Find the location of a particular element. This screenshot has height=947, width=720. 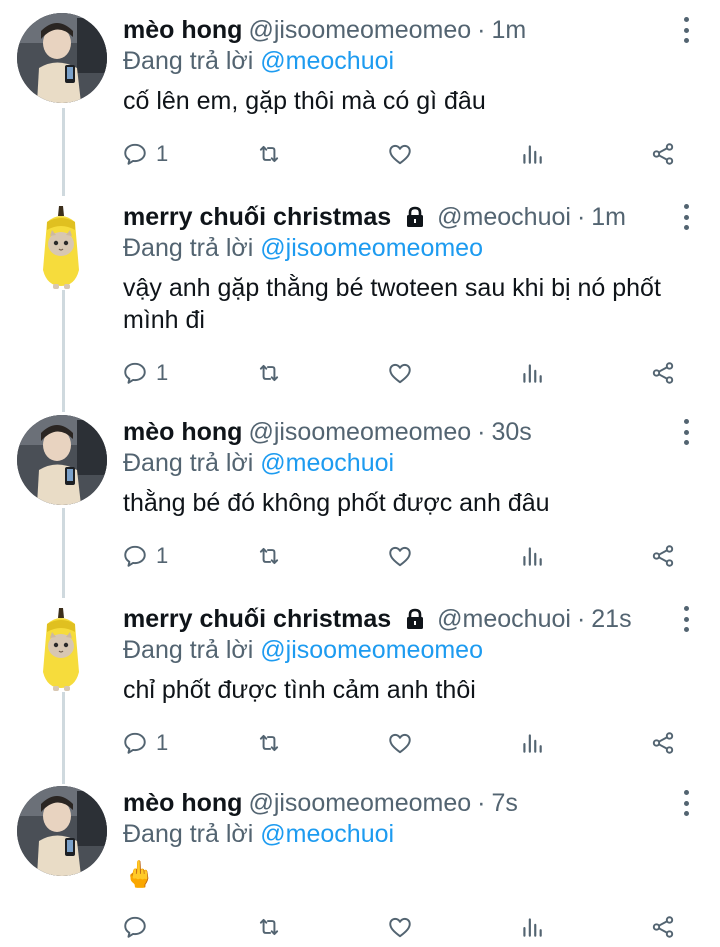

tweet-header: mèo hong @jisoomeomeomeo · 30s is located at coordinates (327, 432).